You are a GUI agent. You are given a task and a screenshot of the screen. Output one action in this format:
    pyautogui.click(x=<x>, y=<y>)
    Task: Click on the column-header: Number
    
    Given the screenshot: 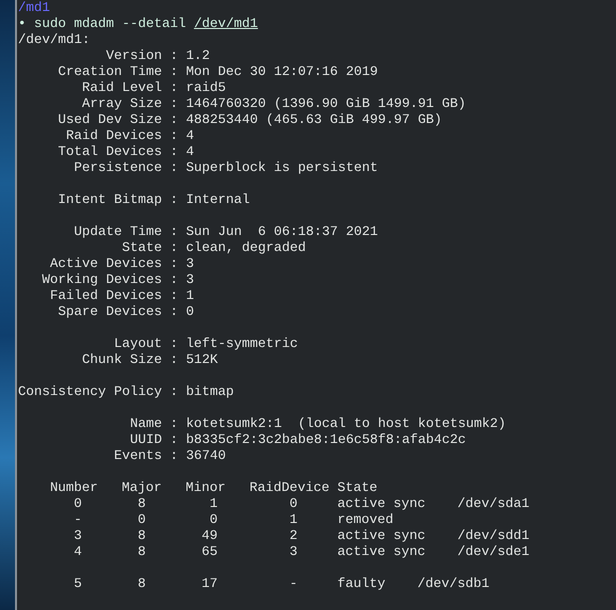 What is the action you would take?
    pyautogui.click(x=74, y=489)
    